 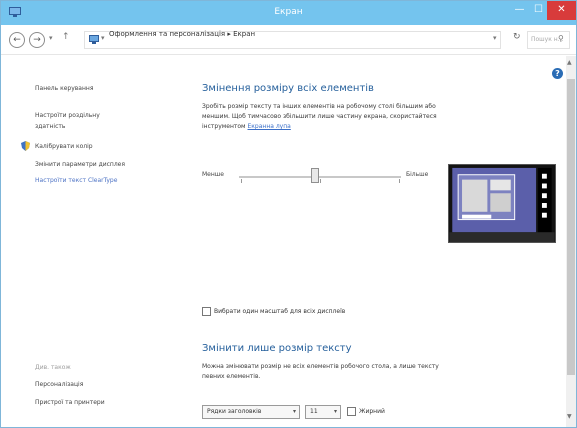 I want to click on title-bar: Екран — ☐ ✕, so click(x=288, y=13).